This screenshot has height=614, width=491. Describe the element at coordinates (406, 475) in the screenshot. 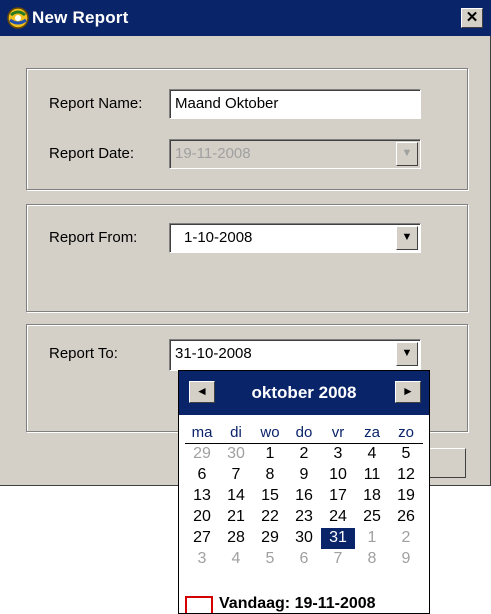

I see `calendar-day: 12` at that location.